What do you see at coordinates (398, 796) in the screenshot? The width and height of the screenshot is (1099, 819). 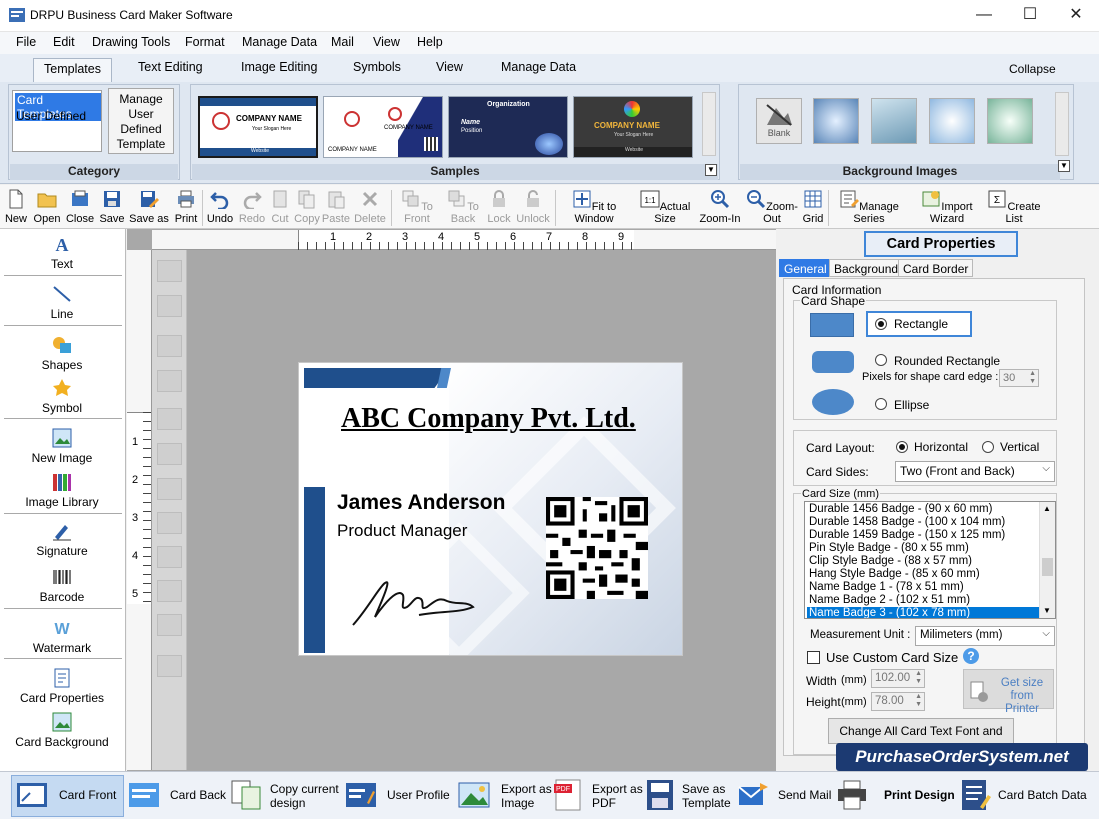 I see `user-profile-button: User Profile` at bounding box center [398, 796].